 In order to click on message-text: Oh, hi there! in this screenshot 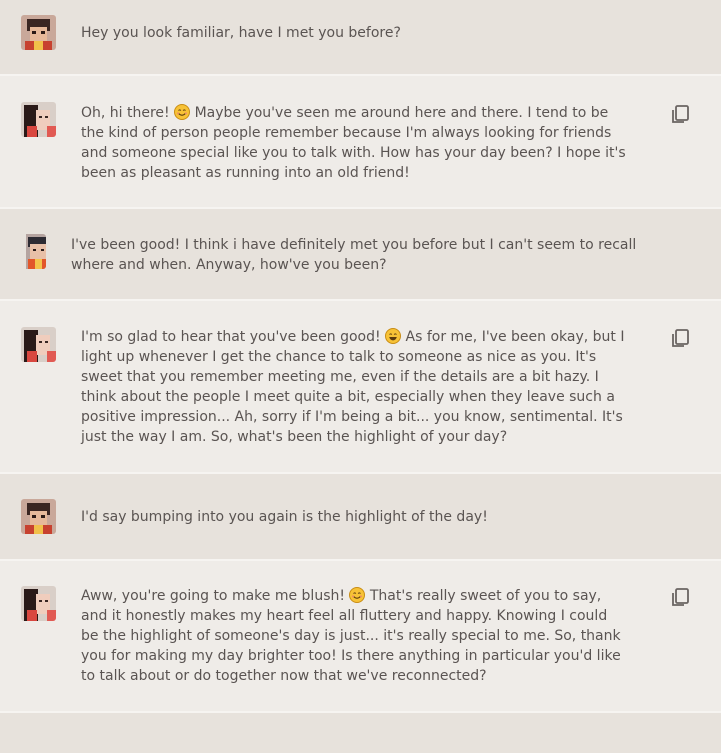, I will do `click(128, 113)`.